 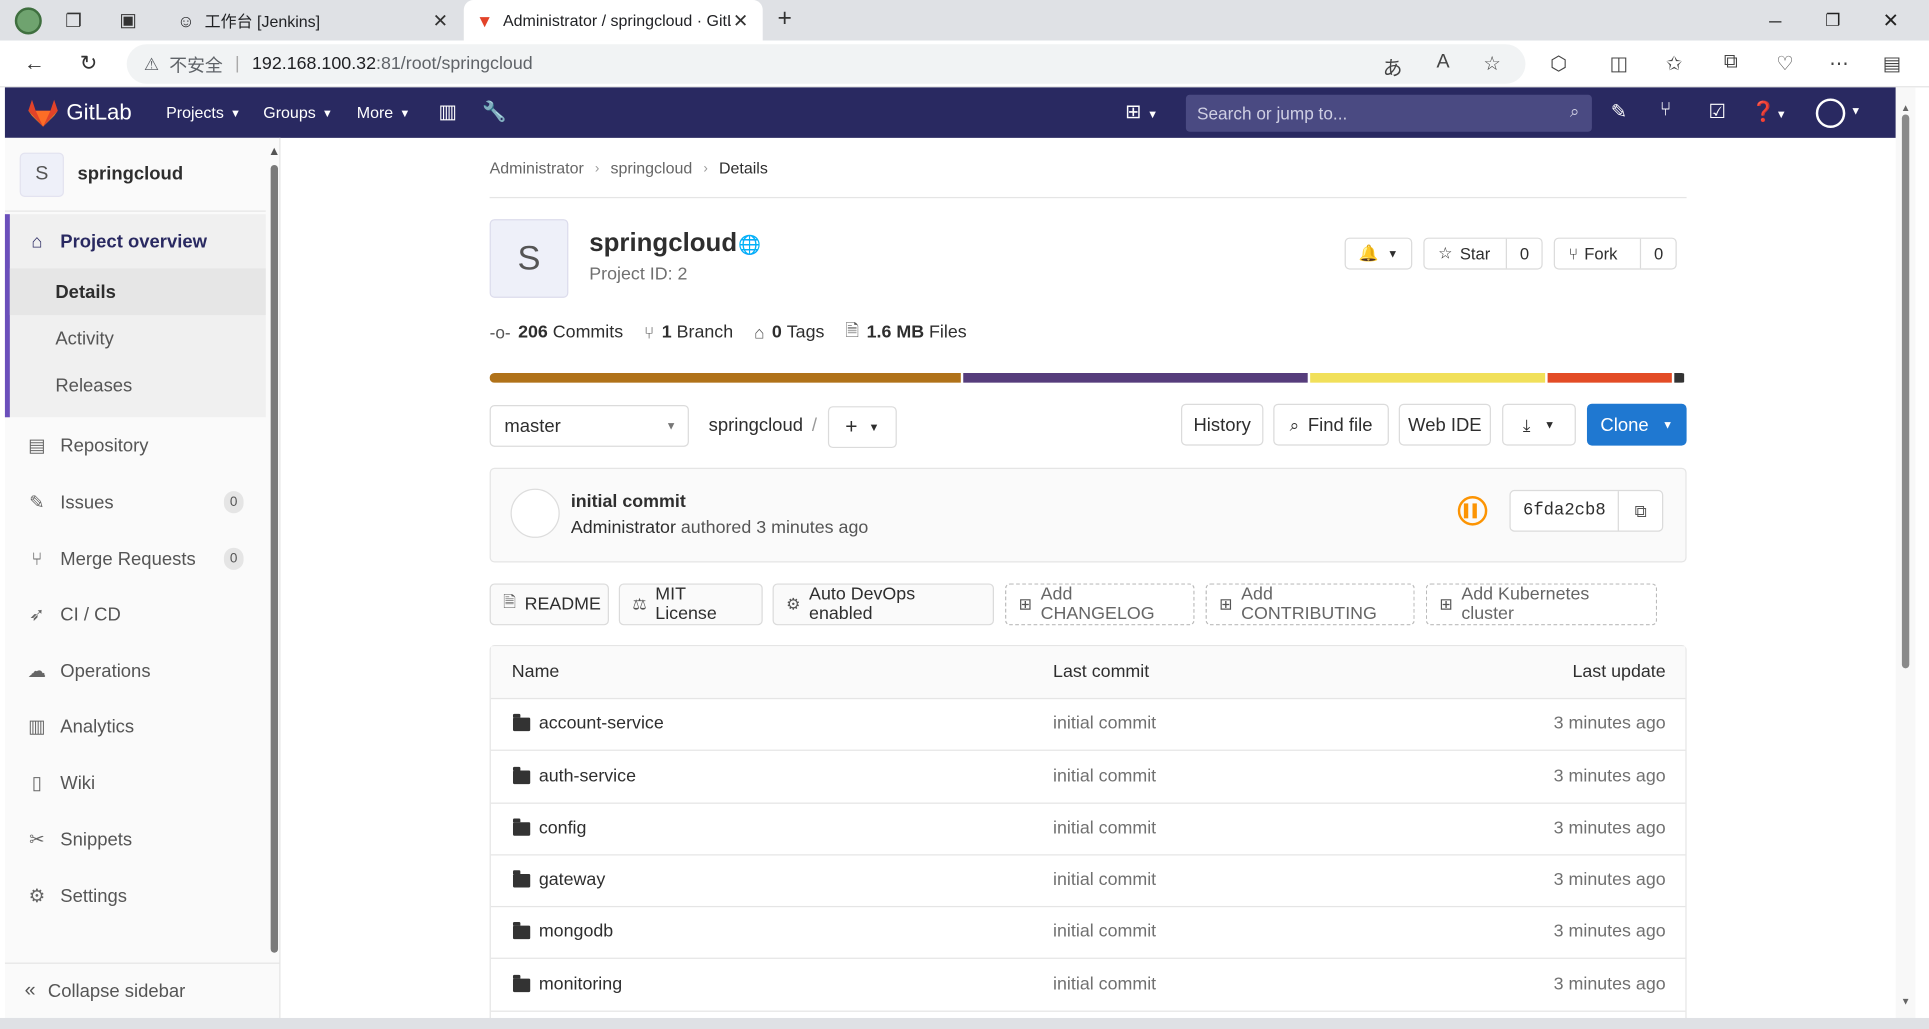 I want to click on table-row: config initial commit 3 minutes ago, so click(x=1088, y=830).